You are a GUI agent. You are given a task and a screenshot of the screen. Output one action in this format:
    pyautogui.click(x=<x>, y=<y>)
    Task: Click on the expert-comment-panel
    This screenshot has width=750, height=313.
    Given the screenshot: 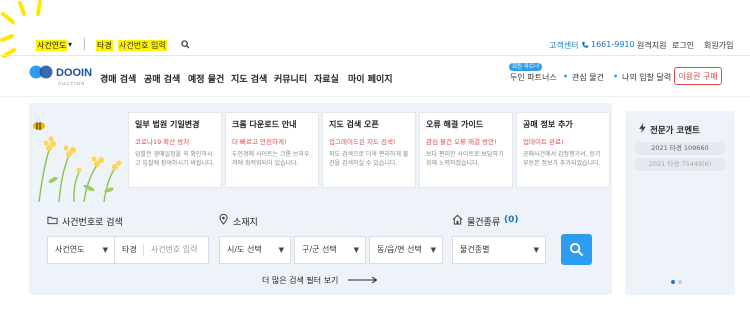 What is the action you would take?
    pyautogui.click(x=680, y=203)
    